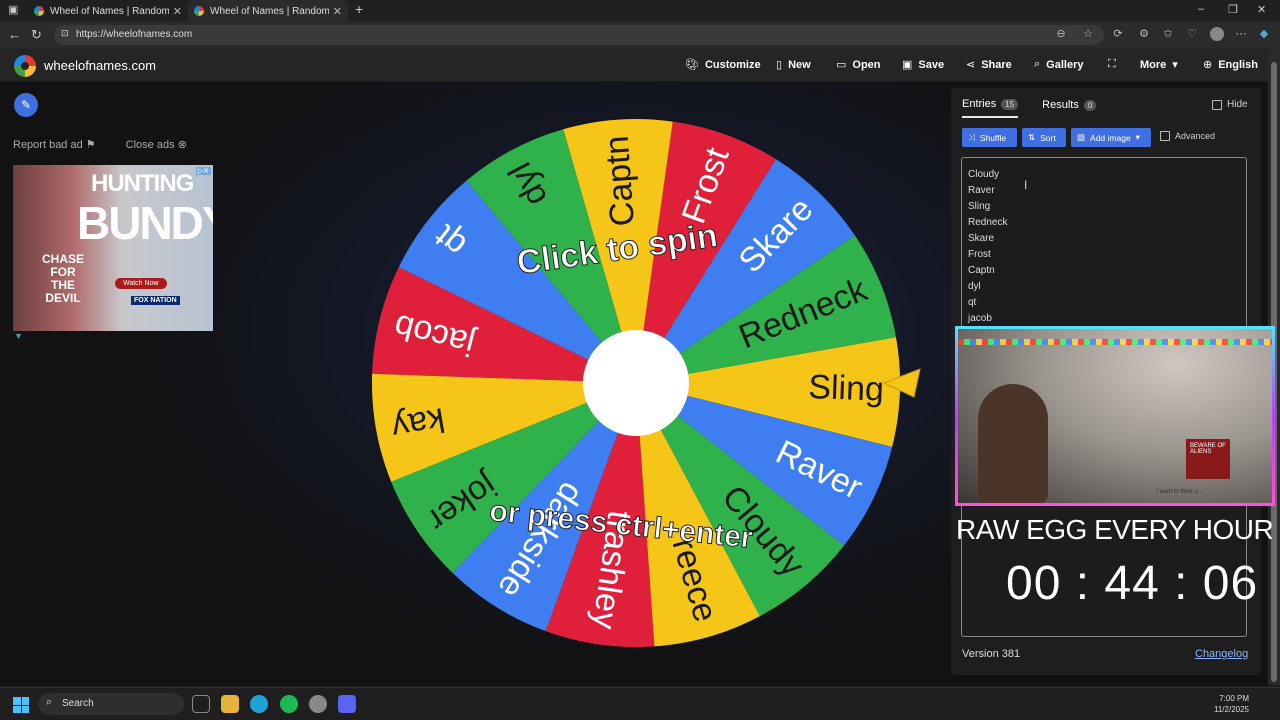 The image size is (1280, 720). Describe the element at coordinates (1088, 34) in the screenshot. I see `favorite-star-icon: ☆` at that location.